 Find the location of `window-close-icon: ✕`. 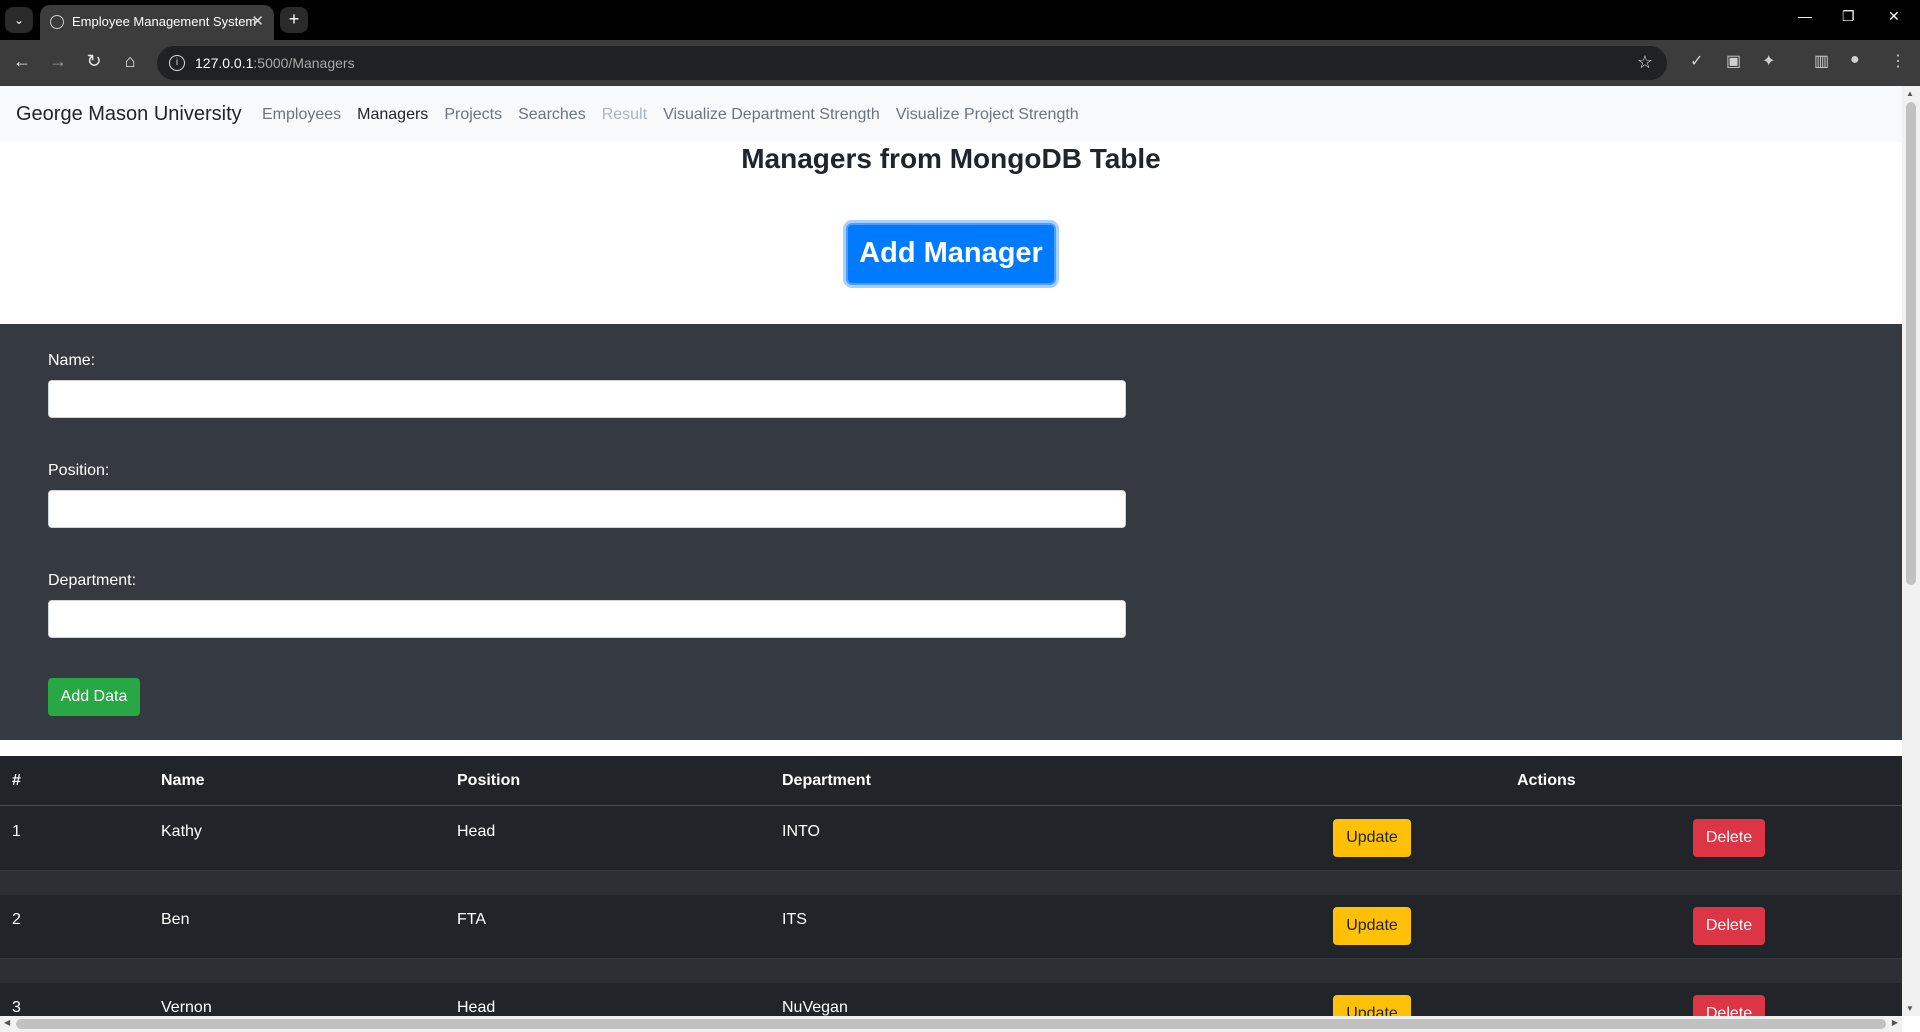

window-close-icon: ✕ is located at coordinates (1894, 16).